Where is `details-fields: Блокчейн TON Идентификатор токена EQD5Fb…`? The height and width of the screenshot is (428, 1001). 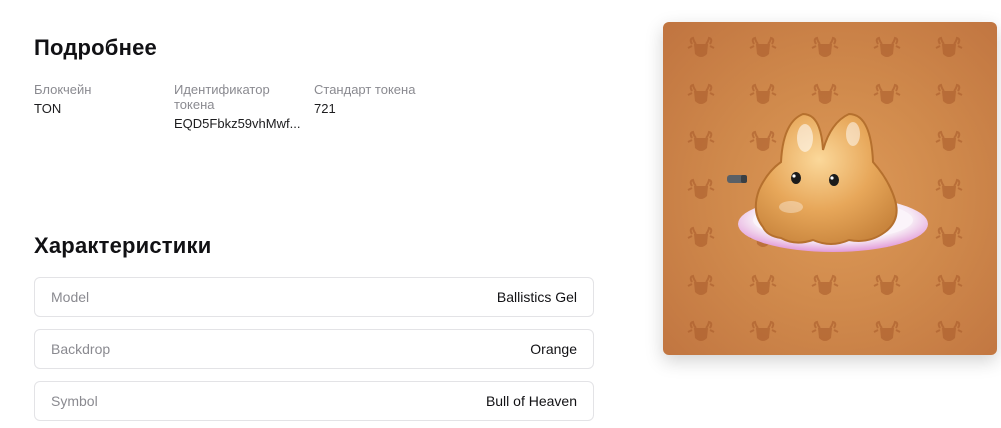 details-fields: Блокчейн TON Идентификатор токена EQD5Fb… is located at coordinates (244, 107).